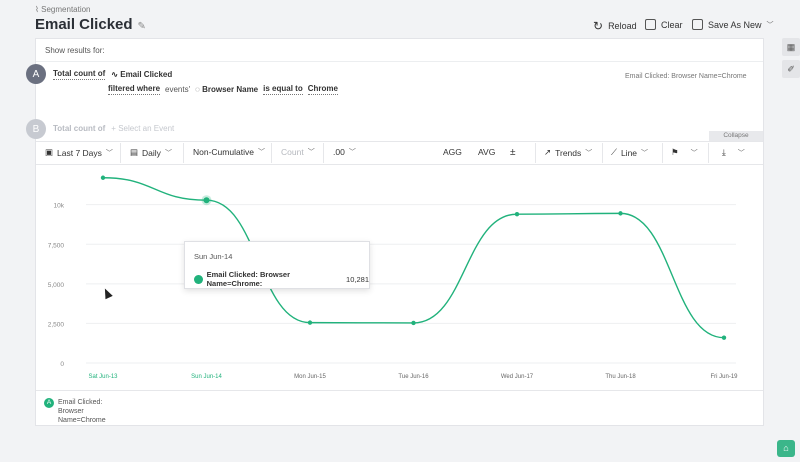 Image resolution: width=800 pixels, height=462 pixels. Describe the element at coordinates (615, 26) in the screenshot. I see `reload-button: ↻ Reload` at that location.